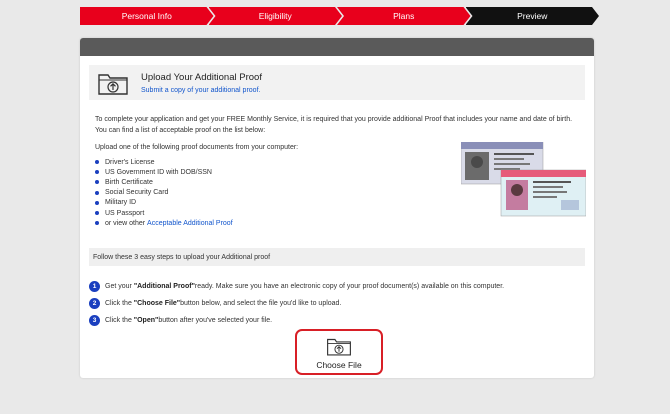 The width and height of the screenshot is (670, 414). I want to click on list-item-text: Military ID, so click(121, 203).